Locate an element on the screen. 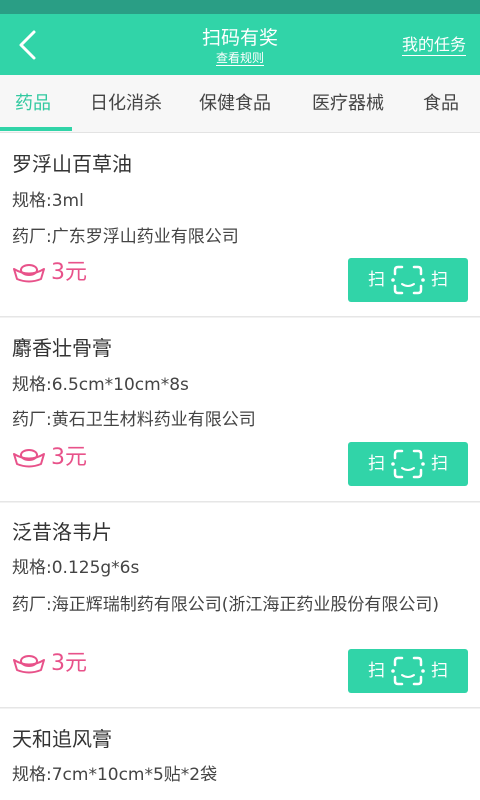 This screenshot has height=800, width=480. product-name: 泛昔洛韦片 is located at coordinates (62, 532).